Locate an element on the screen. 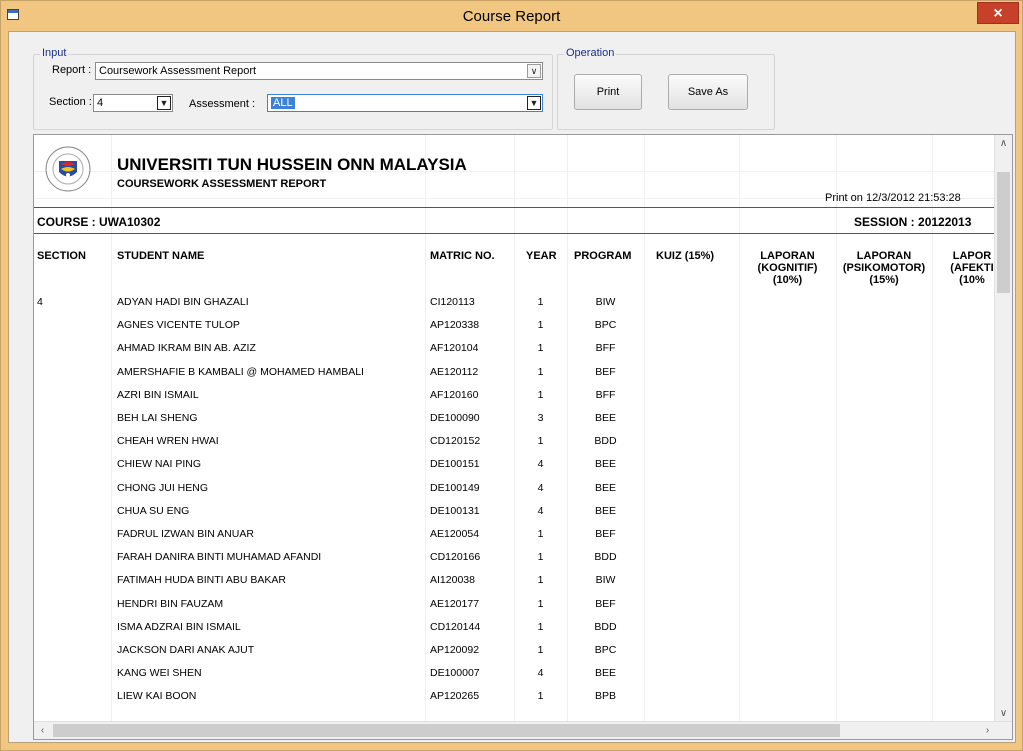 The image size is (1023, 751). matric-cell: AP120338 is located at coordinates (455, 325).